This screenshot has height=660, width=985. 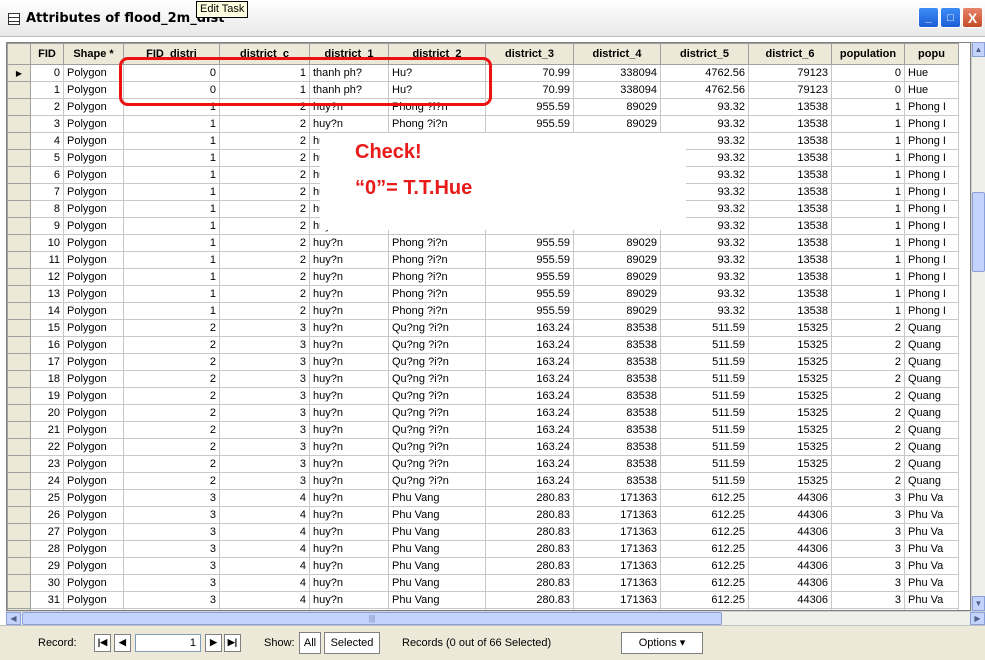 I want to click on column-header: Shape *, so click(x=93, y=54).